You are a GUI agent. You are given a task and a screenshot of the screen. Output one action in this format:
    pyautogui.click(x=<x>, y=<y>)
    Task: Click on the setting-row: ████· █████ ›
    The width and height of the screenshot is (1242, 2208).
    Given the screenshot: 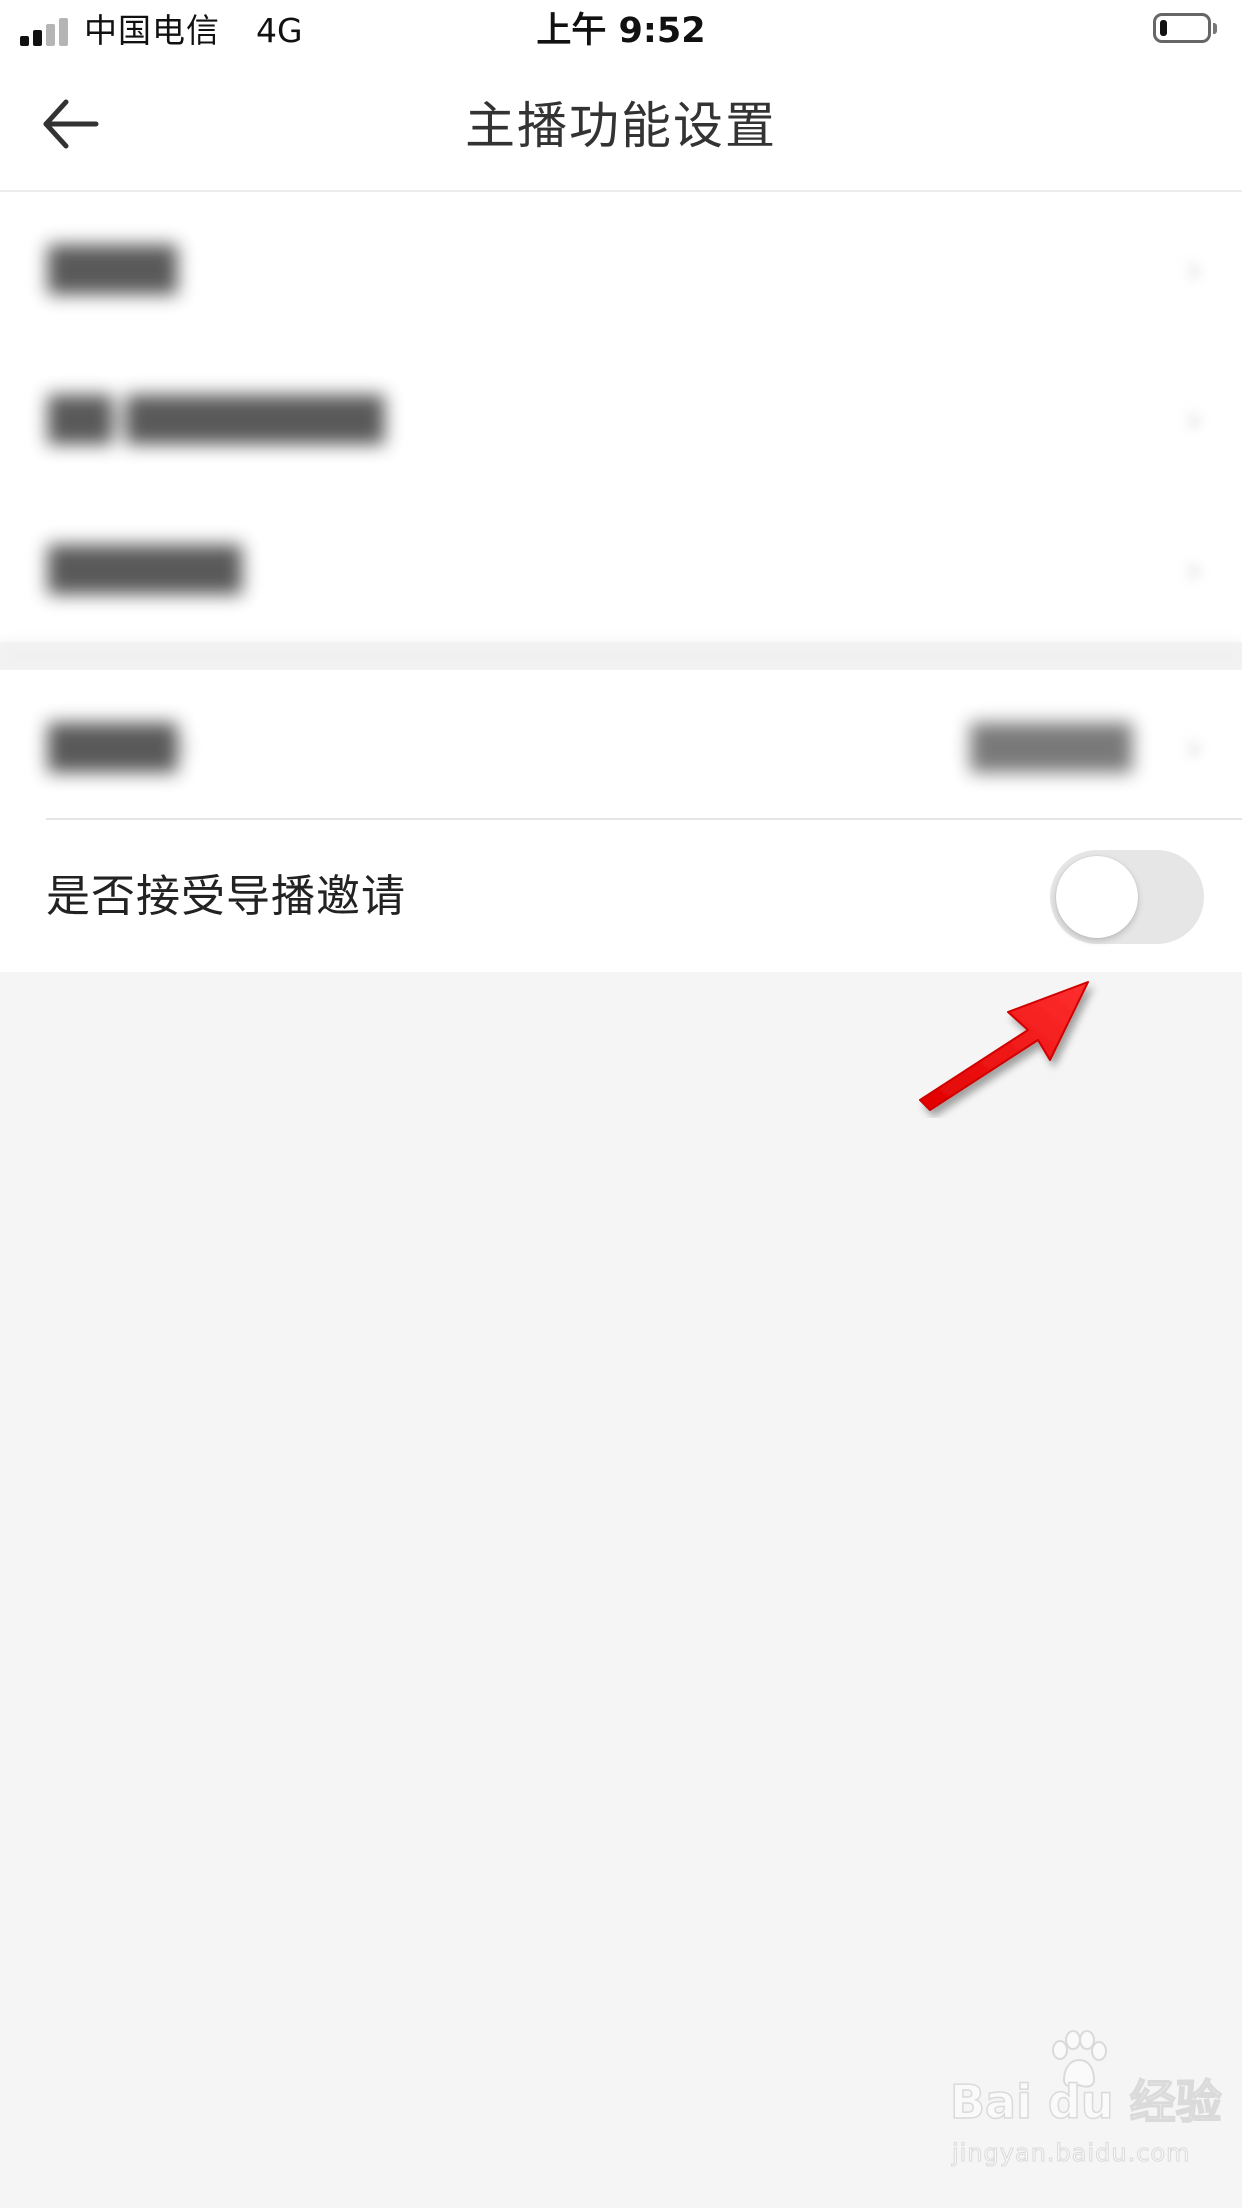 What is the action you would take?
    pyautogui.click(x=621, y=745)
    